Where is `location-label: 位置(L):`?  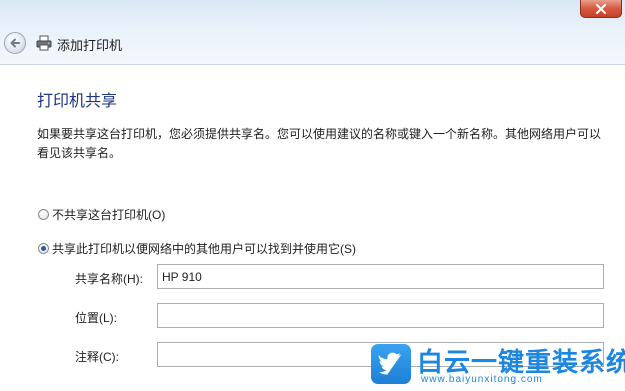 location-label: 位置(L): is located at coordinates (96, 318).